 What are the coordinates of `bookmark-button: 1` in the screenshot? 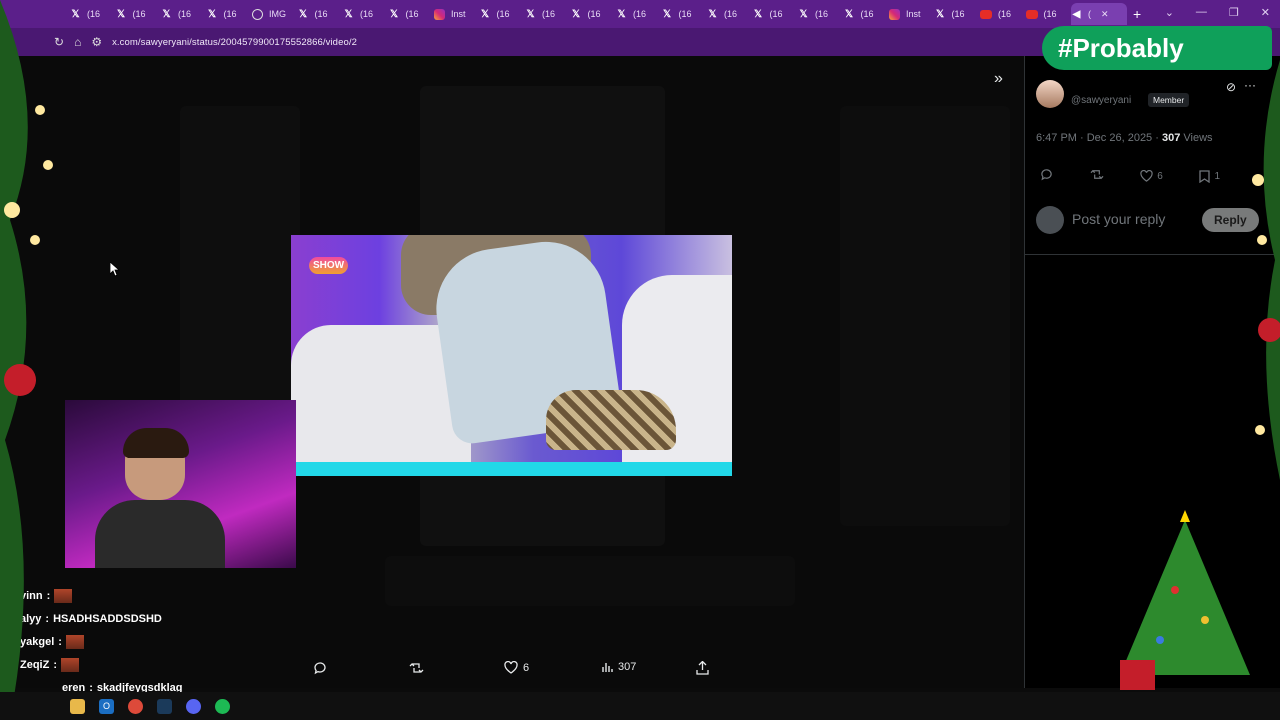 It's located at (1209, 176).